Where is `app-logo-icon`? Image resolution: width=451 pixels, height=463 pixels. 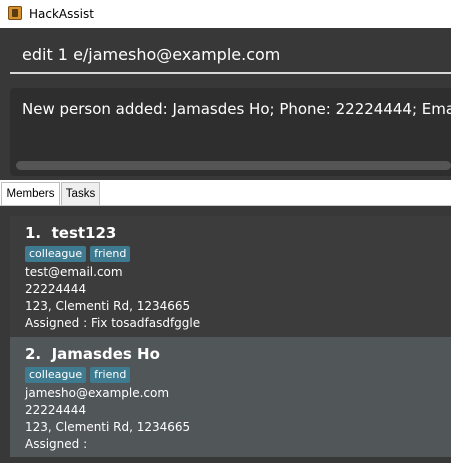 app-logo-icon is located at coordinates (15, 13).